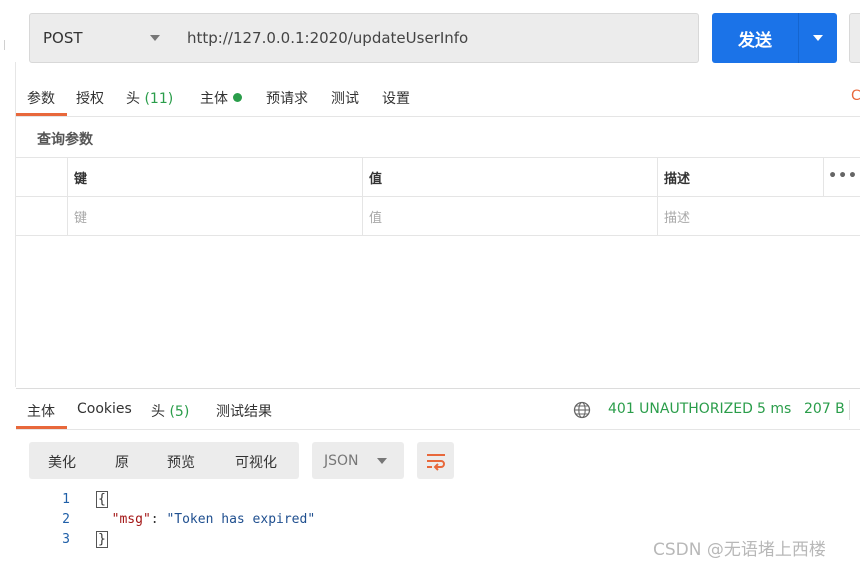 The image size is (860, 564). What do you see at coordinates (104, 409) in the screenshot?
I see `tab-cookies: Cookies` at bounding box center [104, 409].